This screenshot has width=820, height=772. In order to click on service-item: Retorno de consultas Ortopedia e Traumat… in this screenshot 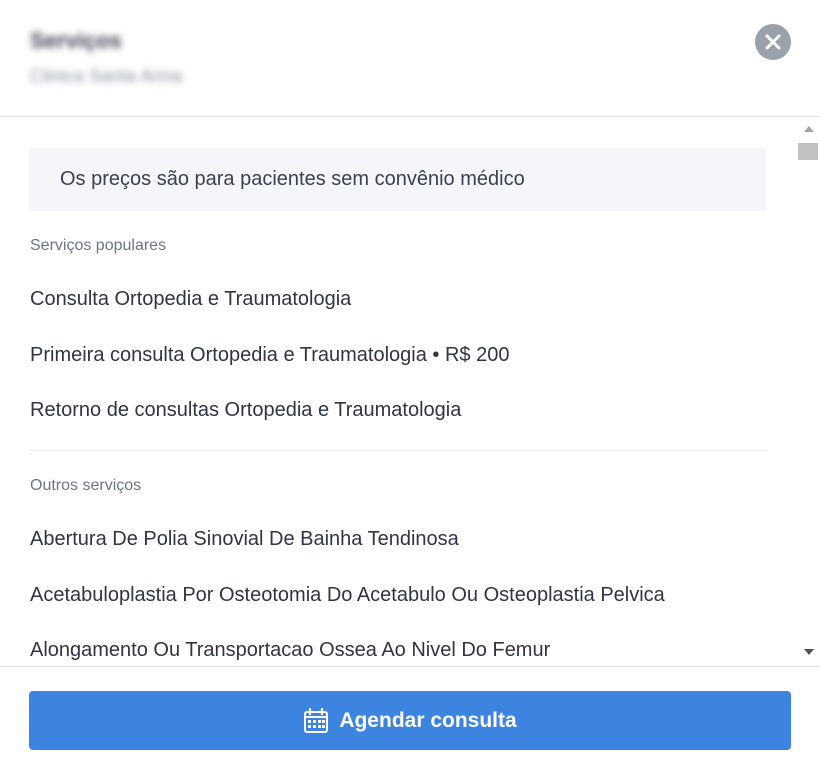, I will do `click(245, 410)`.